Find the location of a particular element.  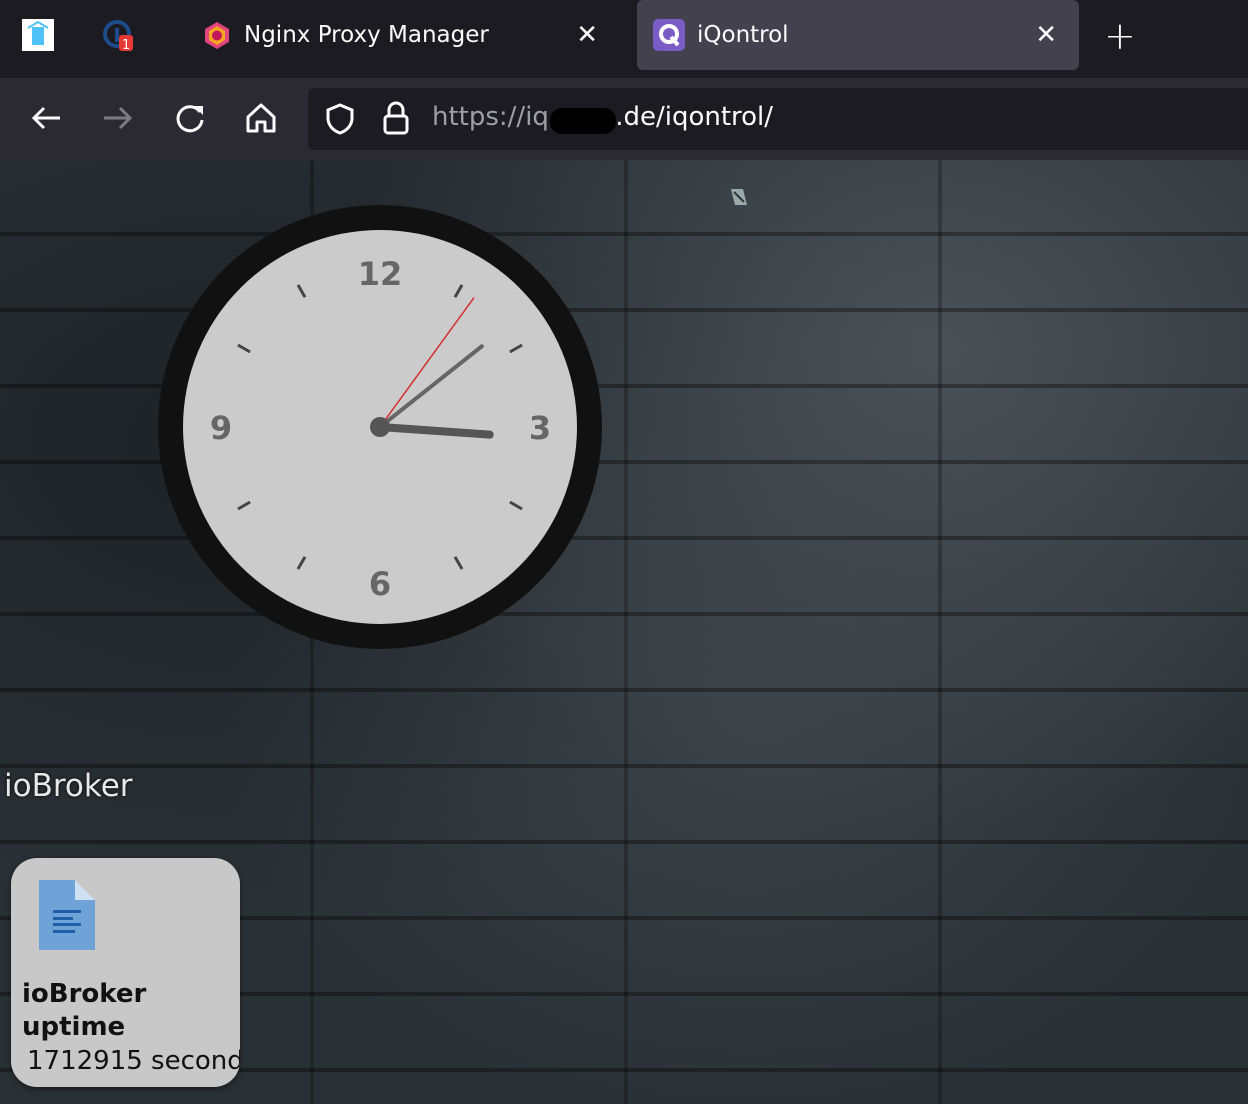

resize-arrow-icon is located at coordinates (739, 197).